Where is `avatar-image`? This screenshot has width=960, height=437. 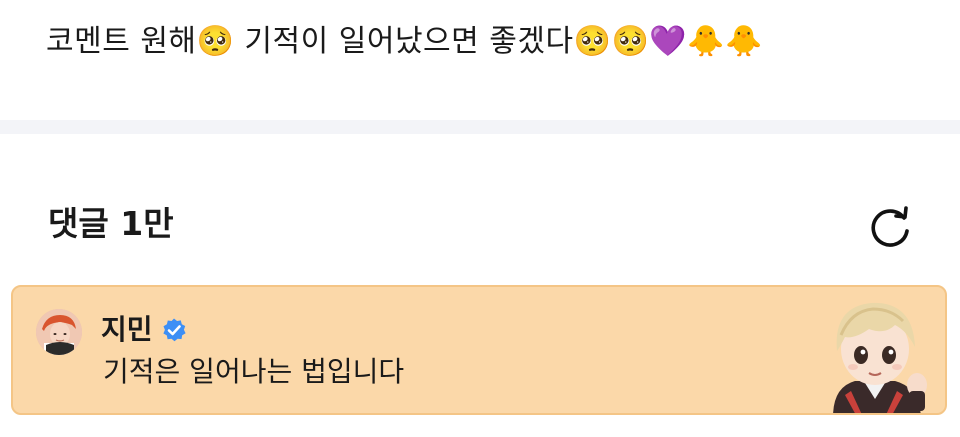 avatar-image is located at coordinates (59, 332).